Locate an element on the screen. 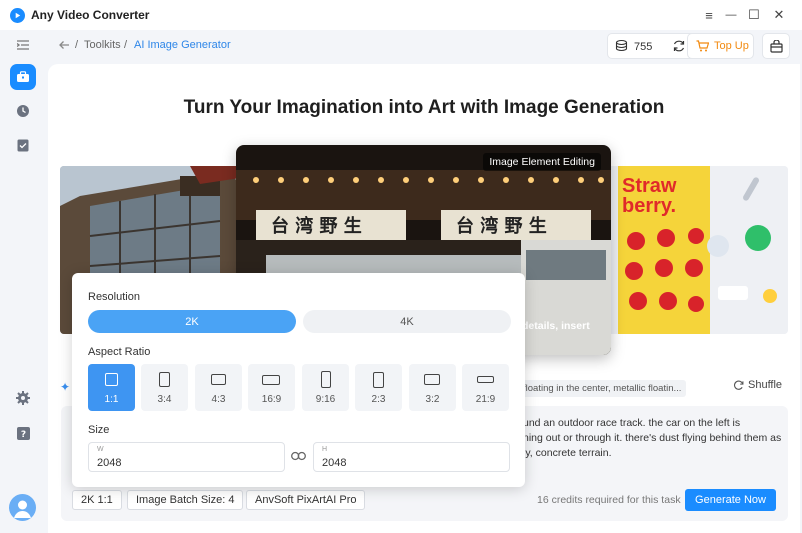 The width and height of the screenshot is (802, 533). bag-icon is located at coordinates (776, 46).